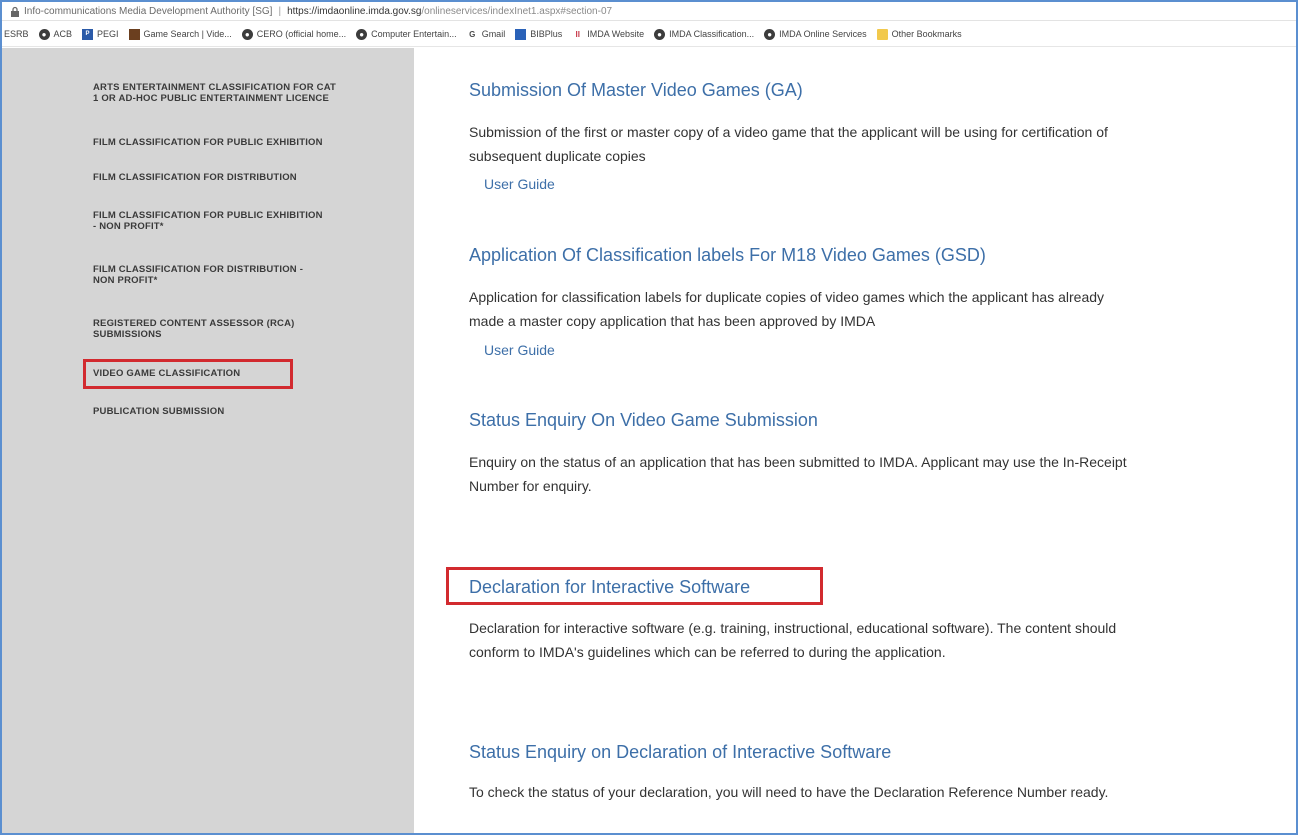 Image resolution: width=1298 pixels, height=835 pixels. I want to click on bookmark-label: ESRB, so click(16, 34).